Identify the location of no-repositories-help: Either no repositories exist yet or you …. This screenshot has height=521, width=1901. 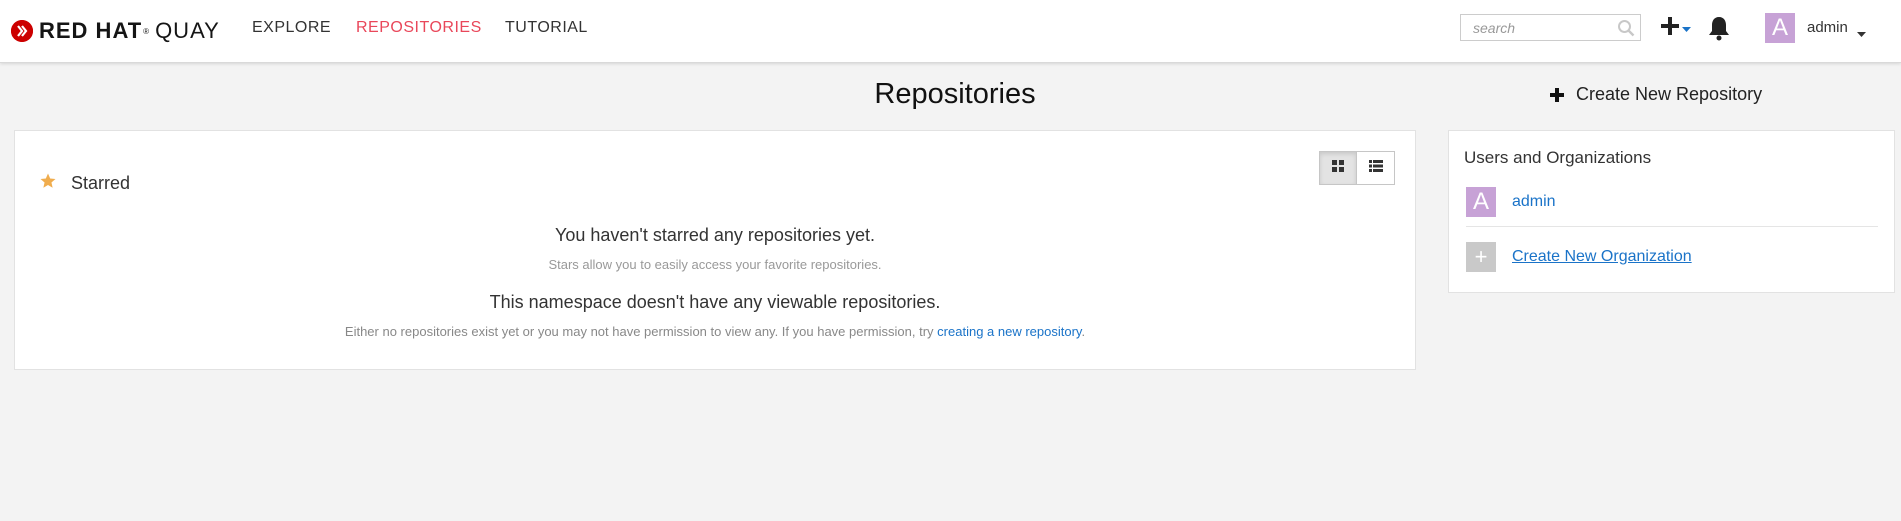
(715, 331).